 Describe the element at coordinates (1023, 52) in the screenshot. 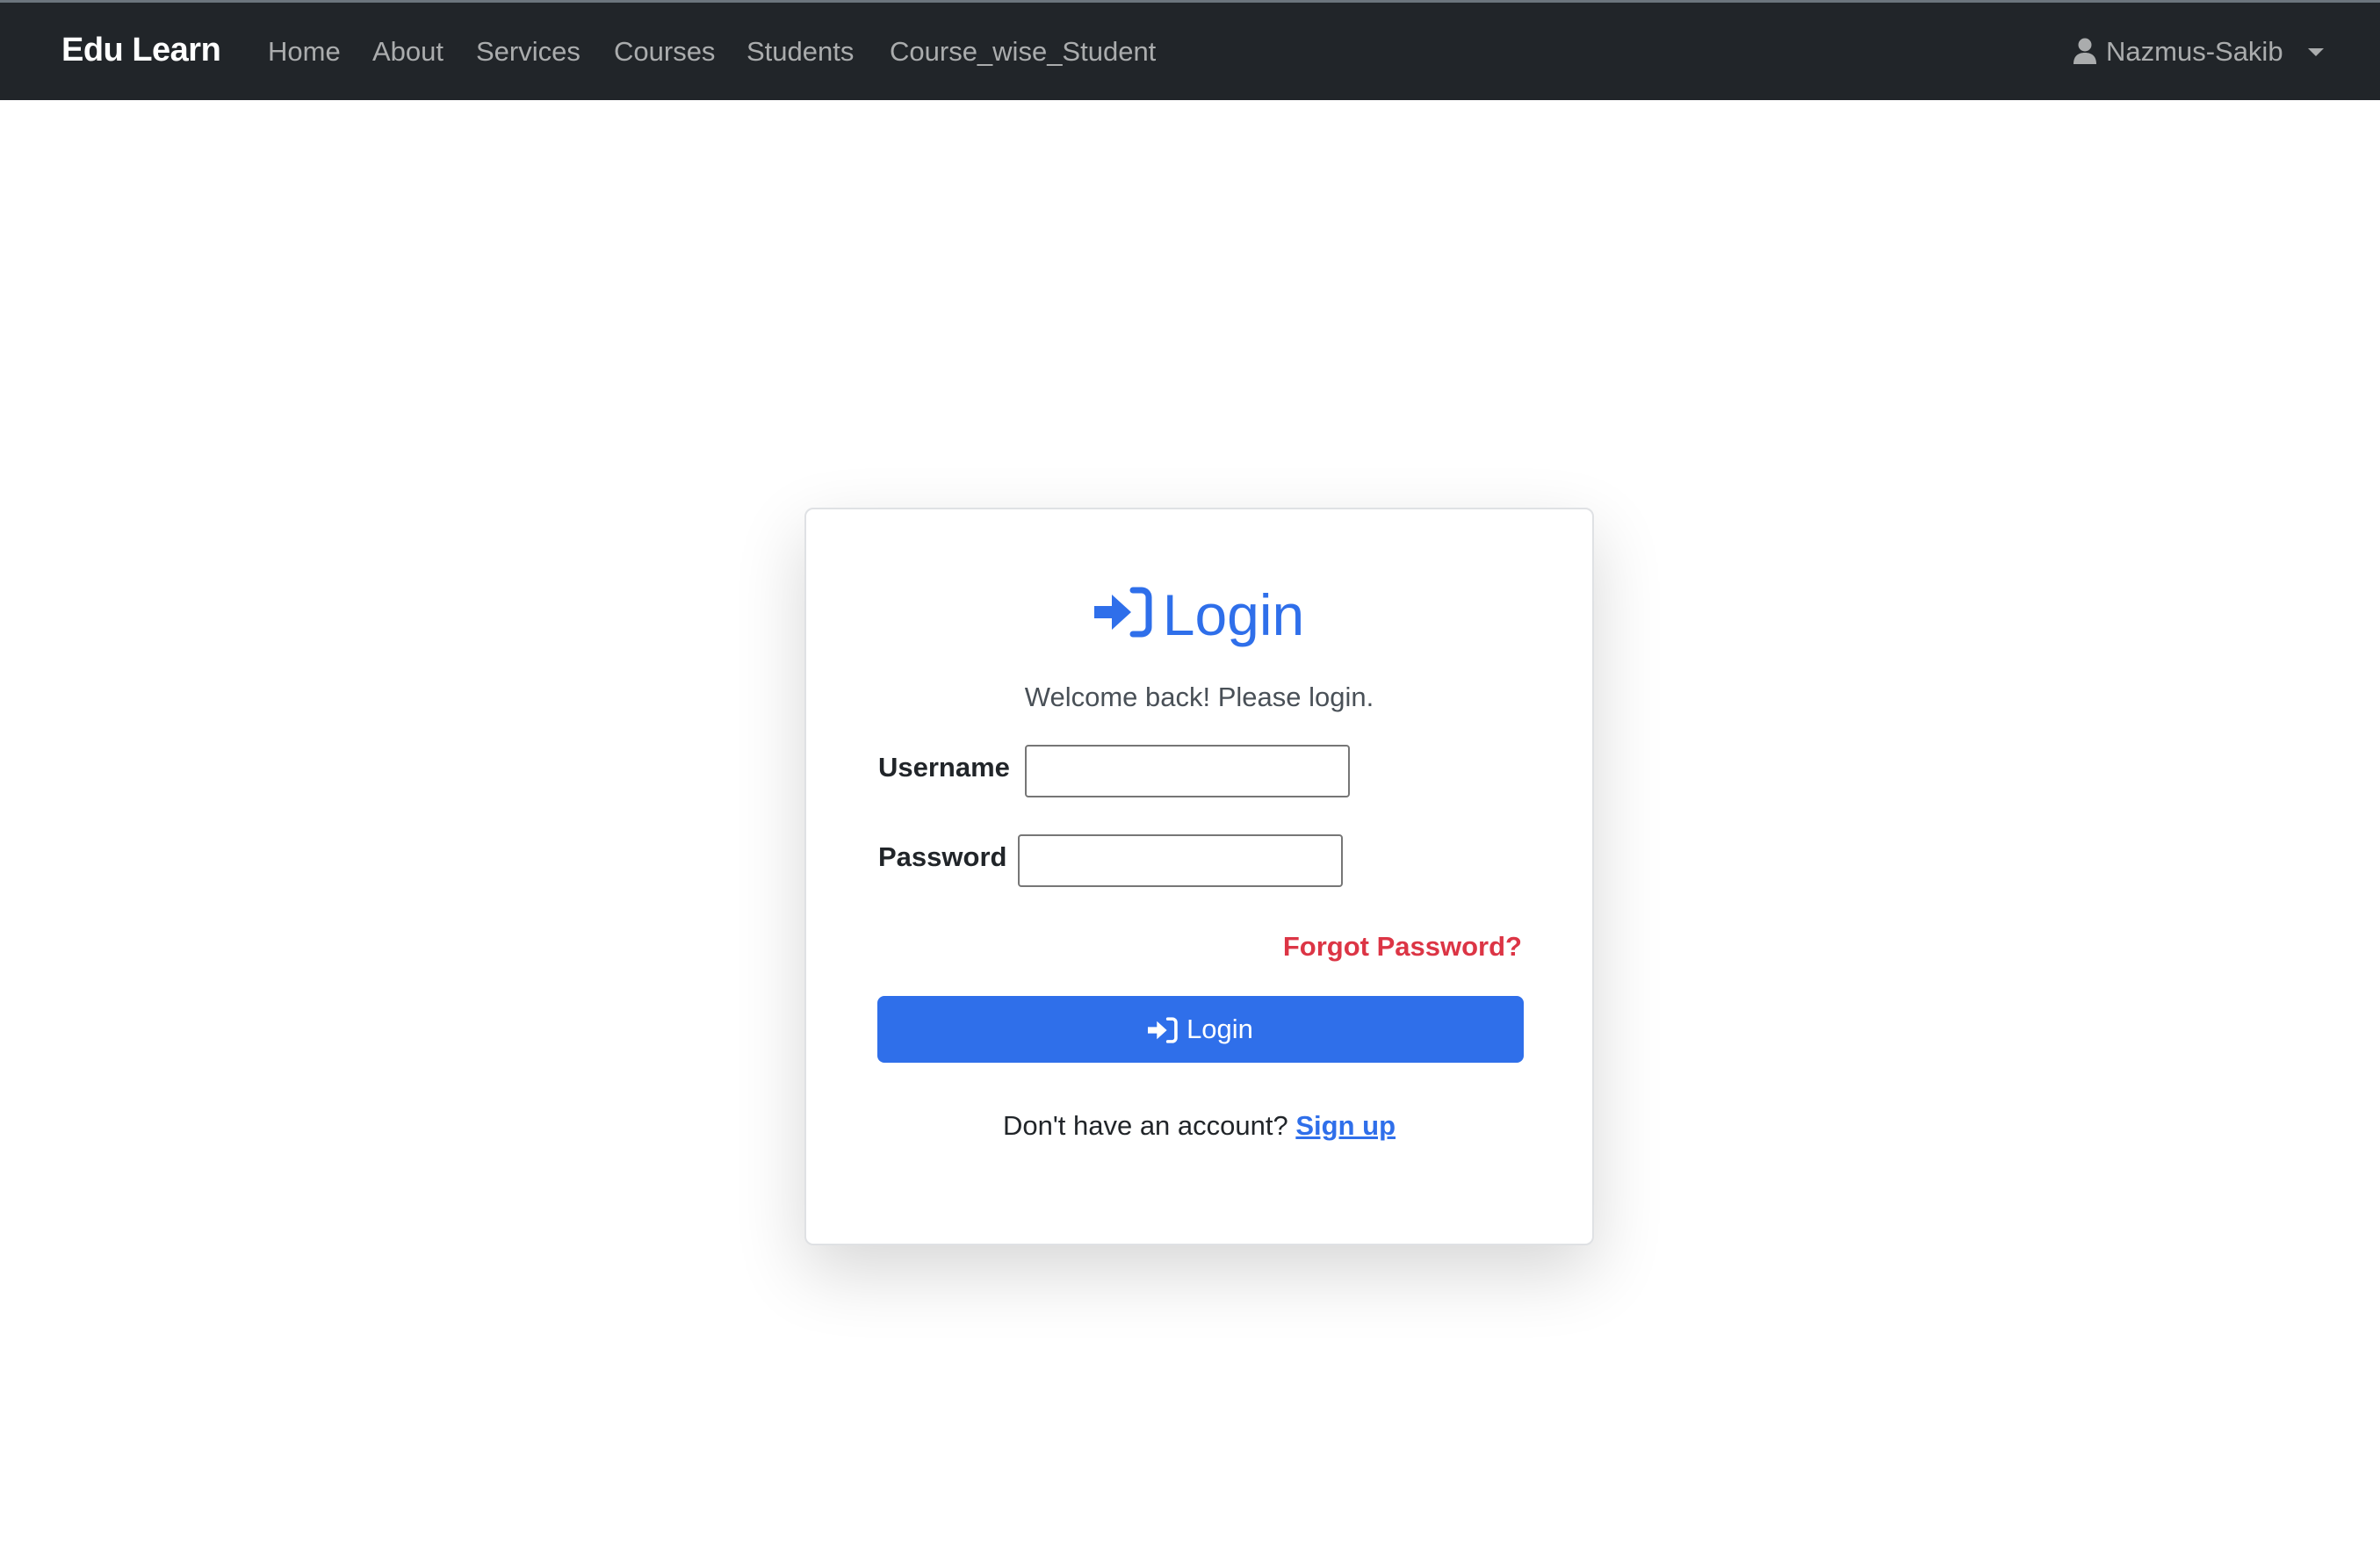

I see `nav-link-course-wise-student: Course_wise_Student` at that location.